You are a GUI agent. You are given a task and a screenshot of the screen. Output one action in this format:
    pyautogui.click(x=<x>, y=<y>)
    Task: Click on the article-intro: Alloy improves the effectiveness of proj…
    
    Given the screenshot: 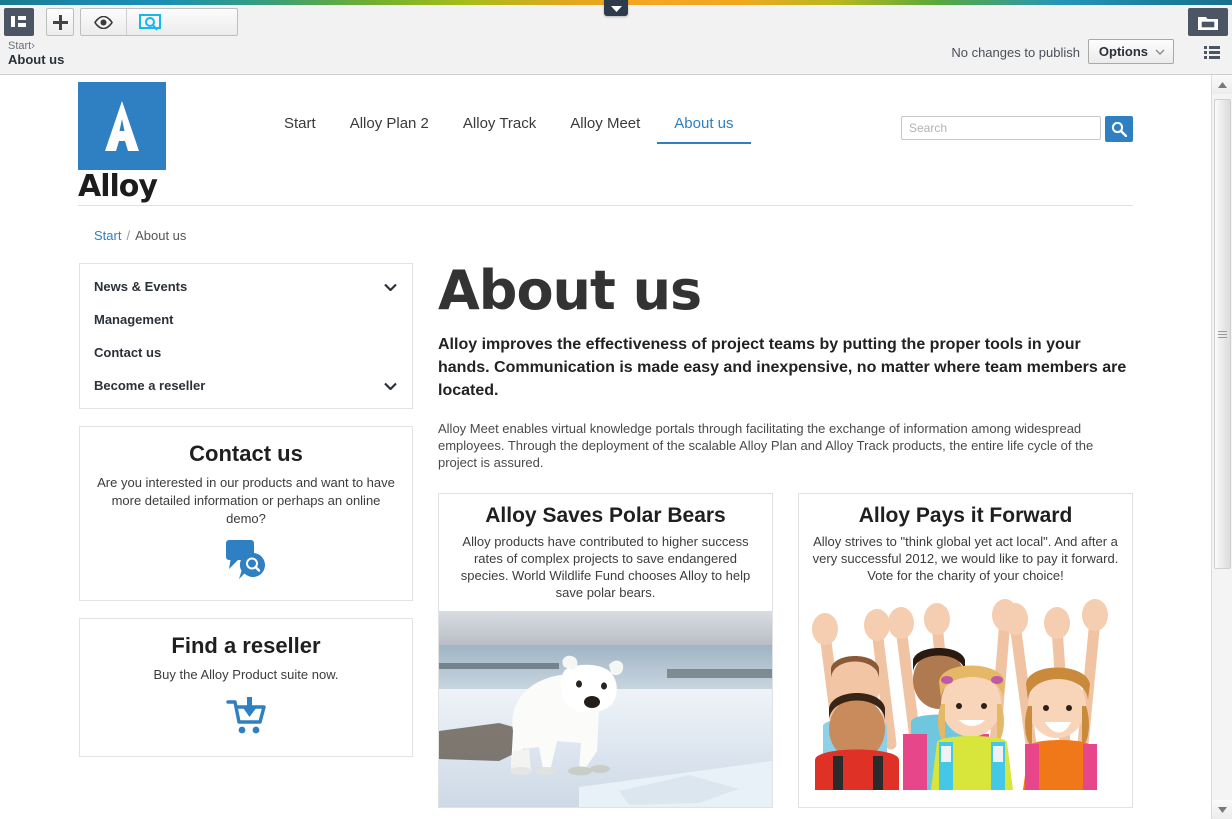 What is the action you would take?
    pyautogui.click(x=782, y=367)
    